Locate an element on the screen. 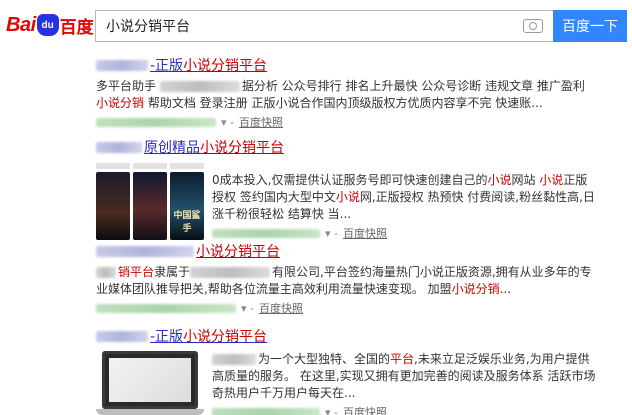 The width and height of the screenshot is (632, 415). result-title-prefix: 原创精品 is located at coordinates (172, 148).